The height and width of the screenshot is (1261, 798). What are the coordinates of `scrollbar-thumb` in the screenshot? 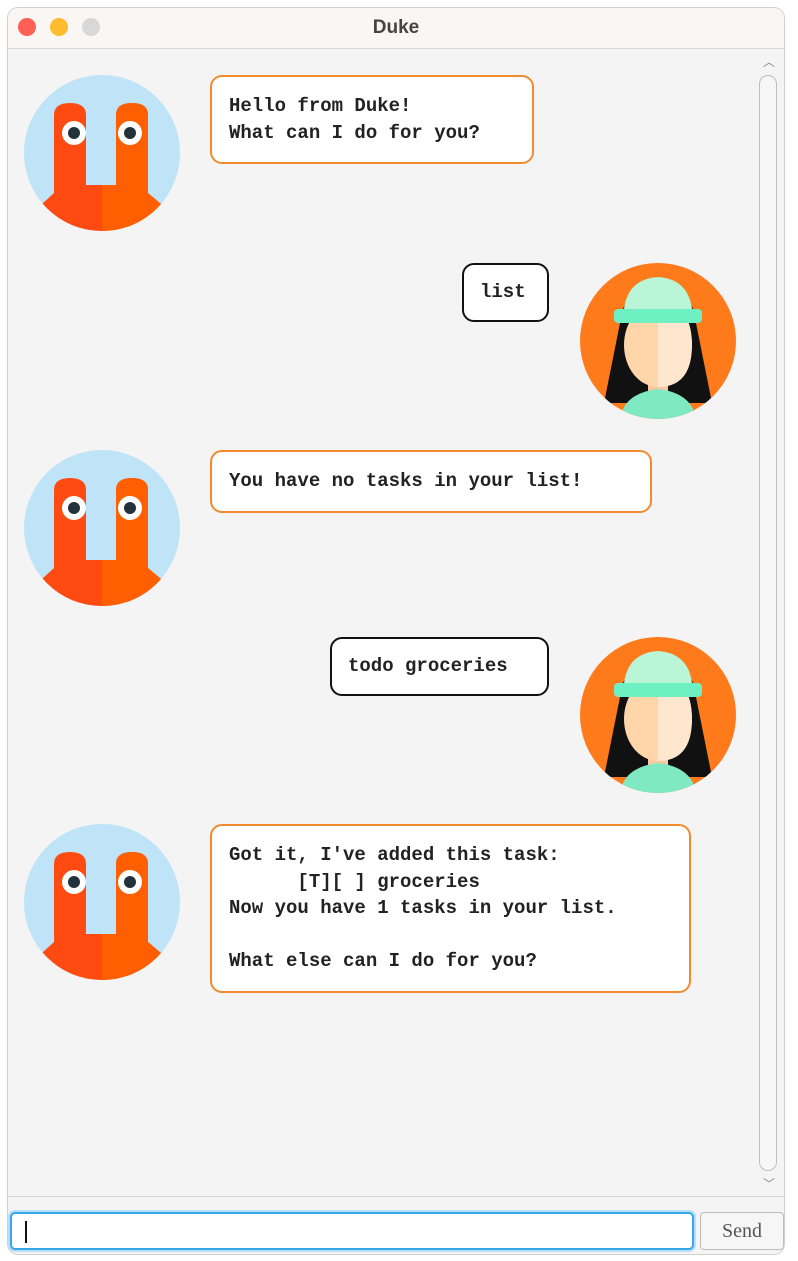 It's located at (768, 623).